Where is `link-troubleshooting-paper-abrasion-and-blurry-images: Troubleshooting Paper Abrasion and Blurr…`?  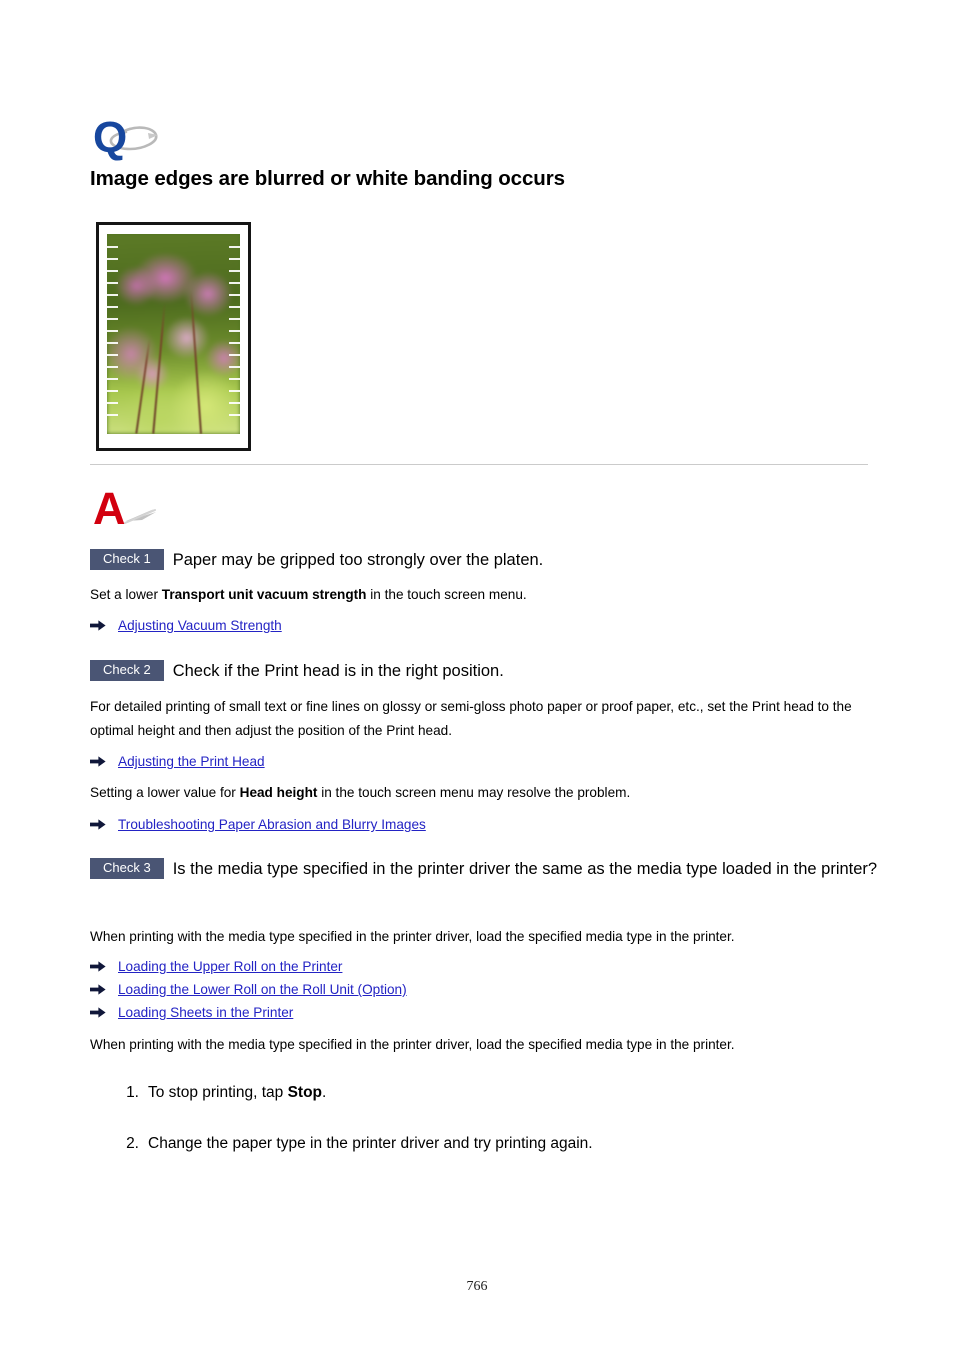 link-troubleshooting-paper-abrasion-and-blurry-images: Troubleshooting Paper Abrasion and Blurr… is located at coordinates (272, 824).